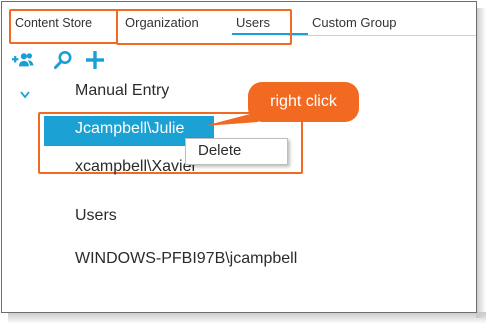 Image resolution: width=490 pixels, height=328 pixels. I want to click on callout-text: right click, so click(303, 101).